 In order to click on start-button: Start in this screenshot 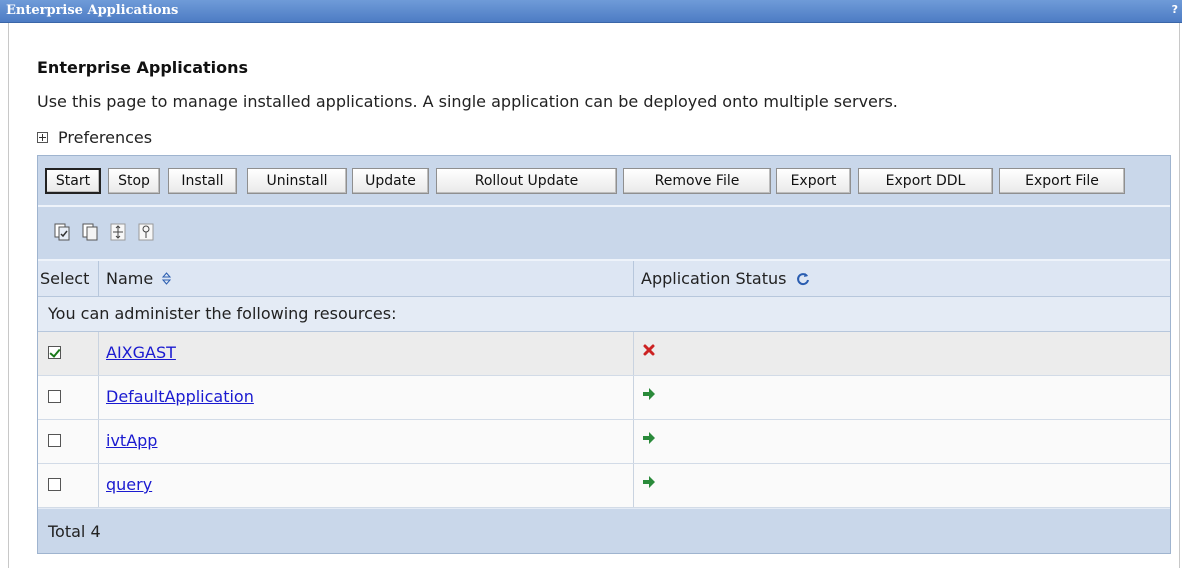, I will do `click(73, 181)`.